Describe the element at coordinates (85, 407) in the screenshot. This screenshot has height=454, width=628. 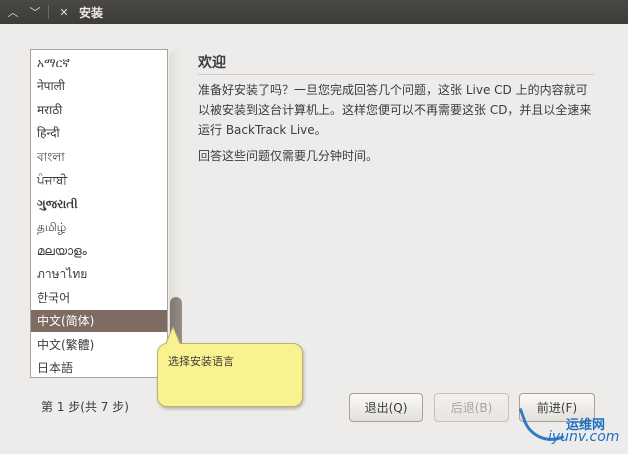
I see `step-indicator: 第 1 步(共 7 步)` at that location.